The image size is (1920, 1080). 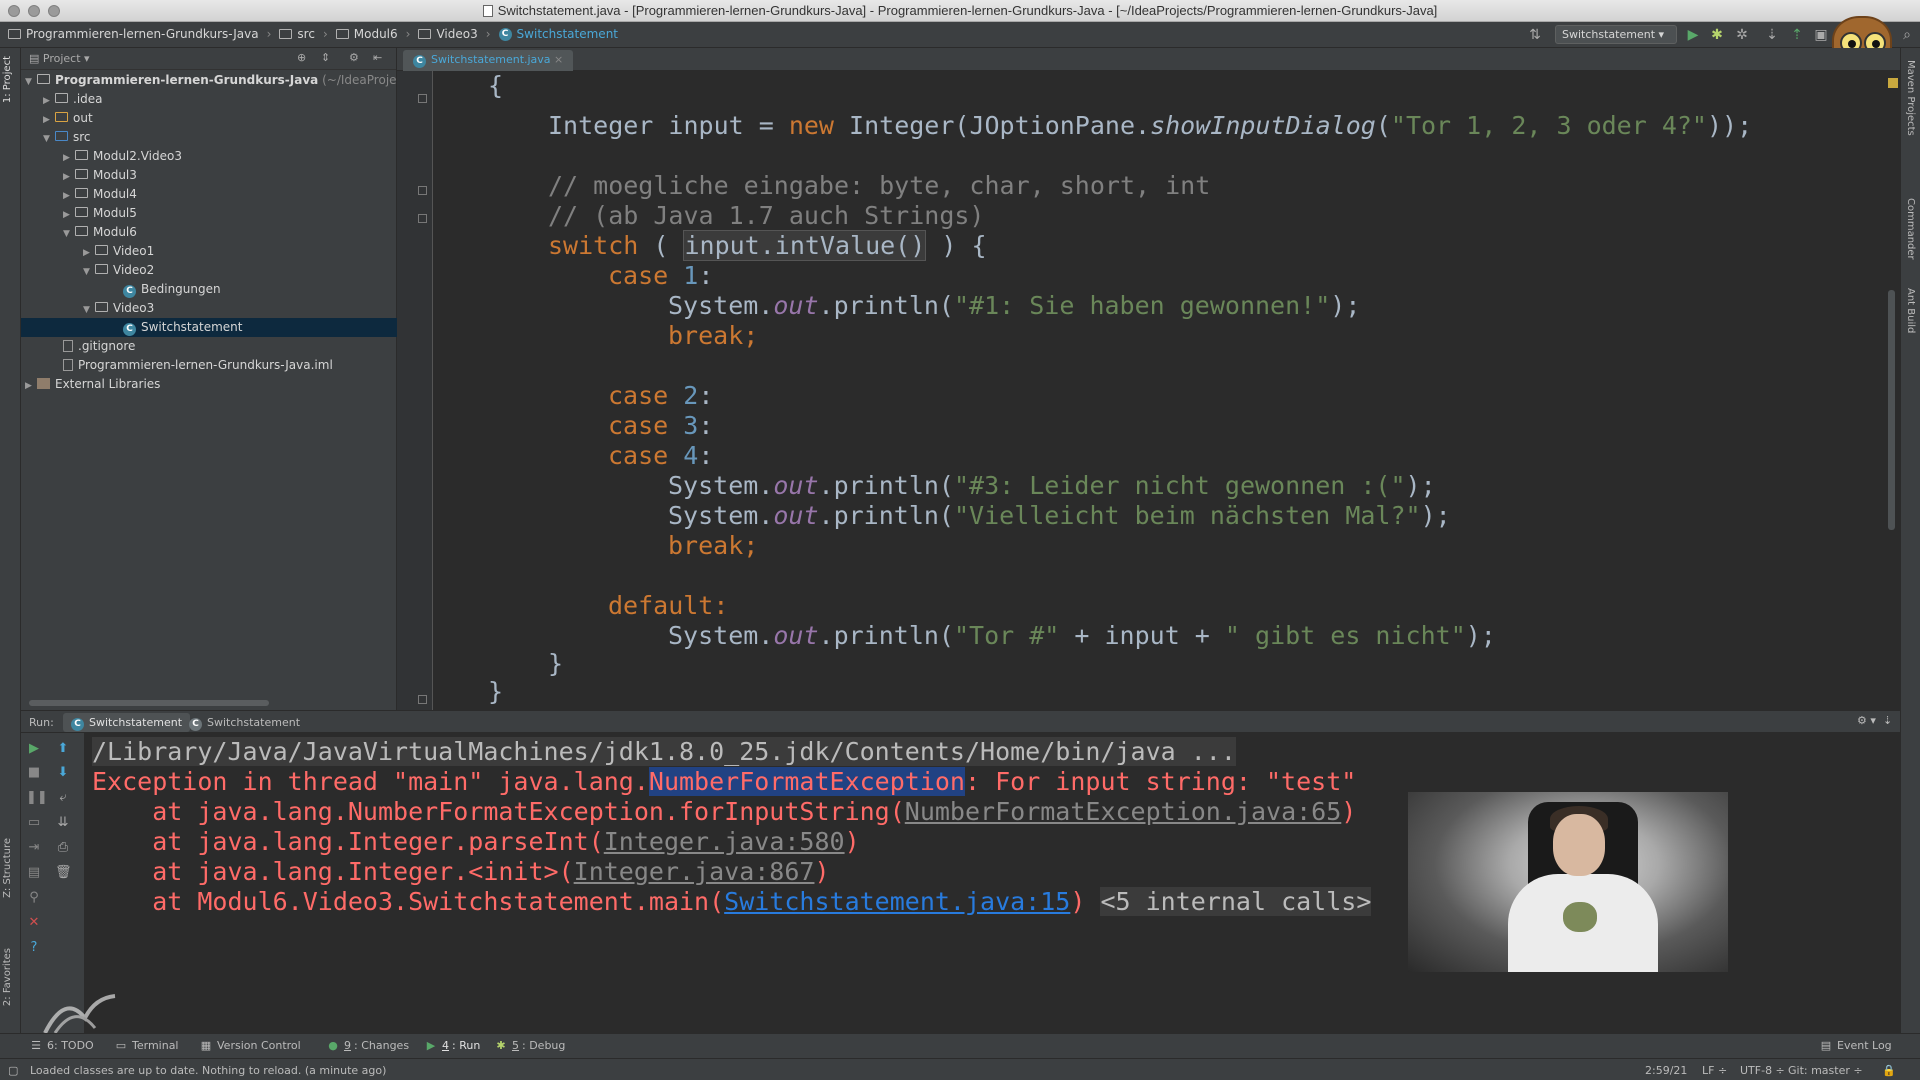 I want to click on lock-icon: 🔒, so click(x=1889, y=1070).